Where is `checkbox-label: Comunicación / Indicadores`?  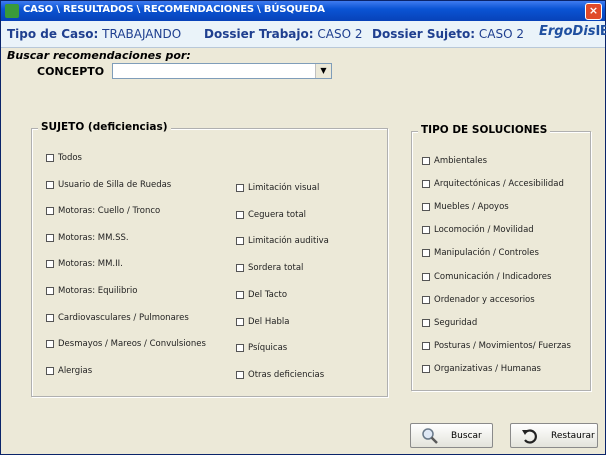 checkbox-label: Comunicación / Indicadores is located at coordinates (493, 276).